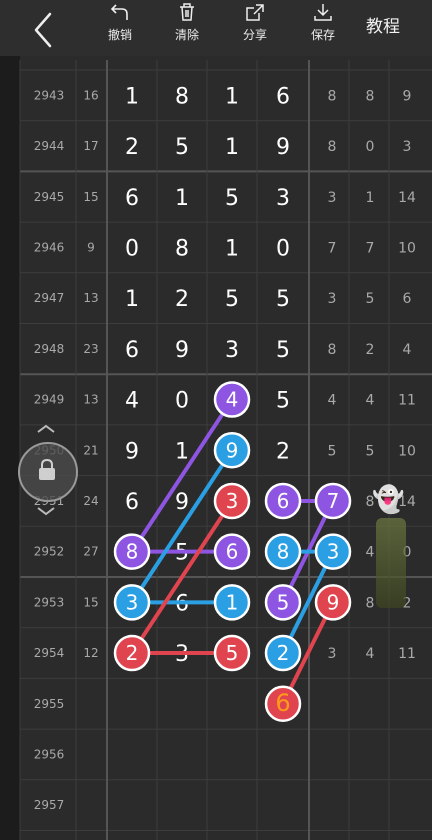 The image size is (432, 840). I want to click on undo-icon, so click(119, 12).